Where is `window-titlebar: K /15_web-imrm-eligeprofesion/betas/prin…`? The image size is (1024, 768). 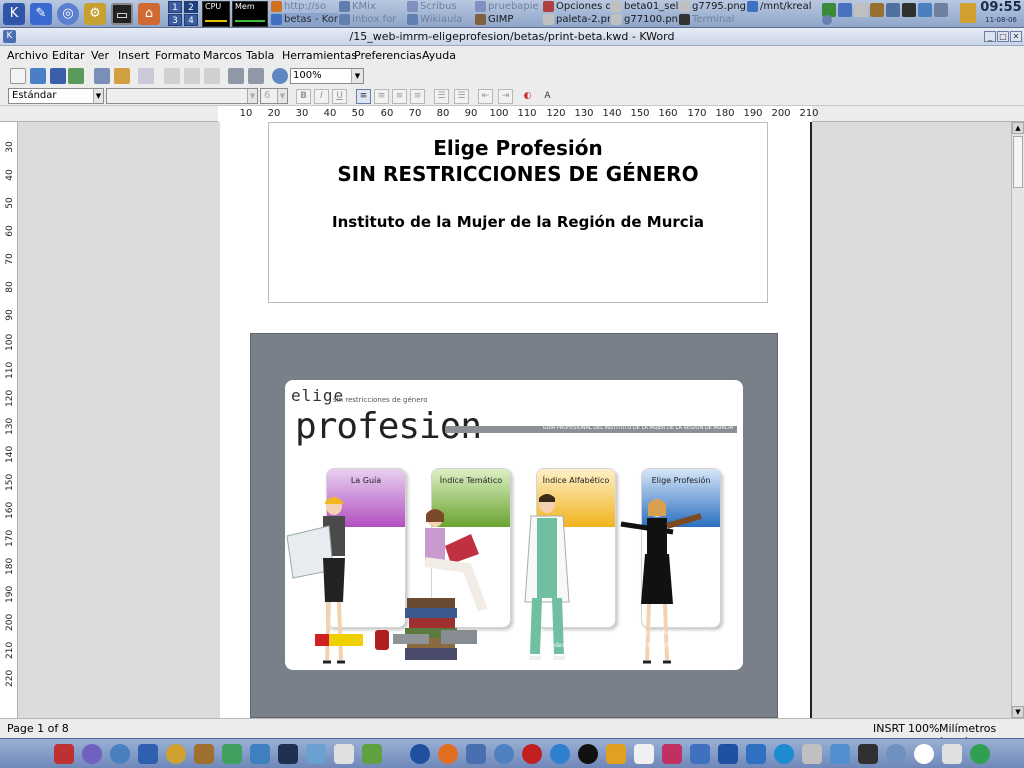
window-titlebar: K /15_web-imrm-eligeprofesion/betas/prin… is located at coordinates (512, 37).